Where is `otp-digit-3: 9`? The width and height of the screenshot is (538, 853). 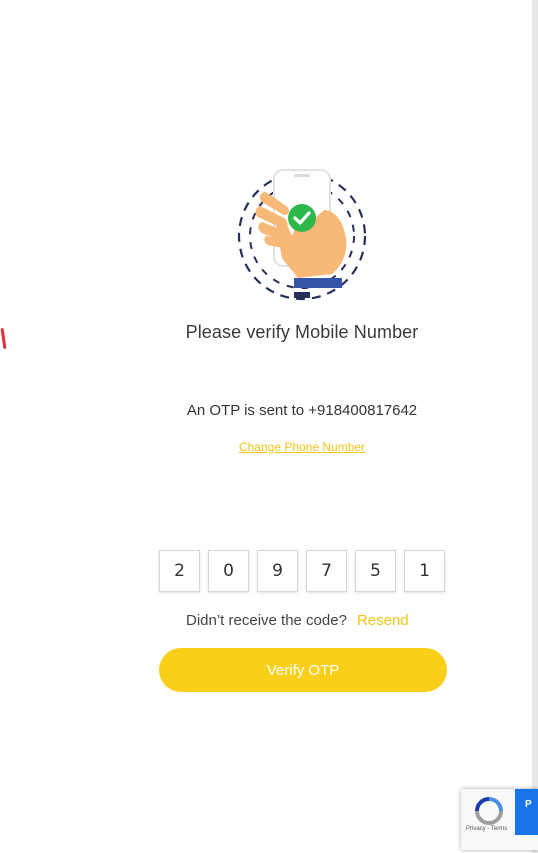 otp-digit-3: 9 is located at coordinates (277, 571).